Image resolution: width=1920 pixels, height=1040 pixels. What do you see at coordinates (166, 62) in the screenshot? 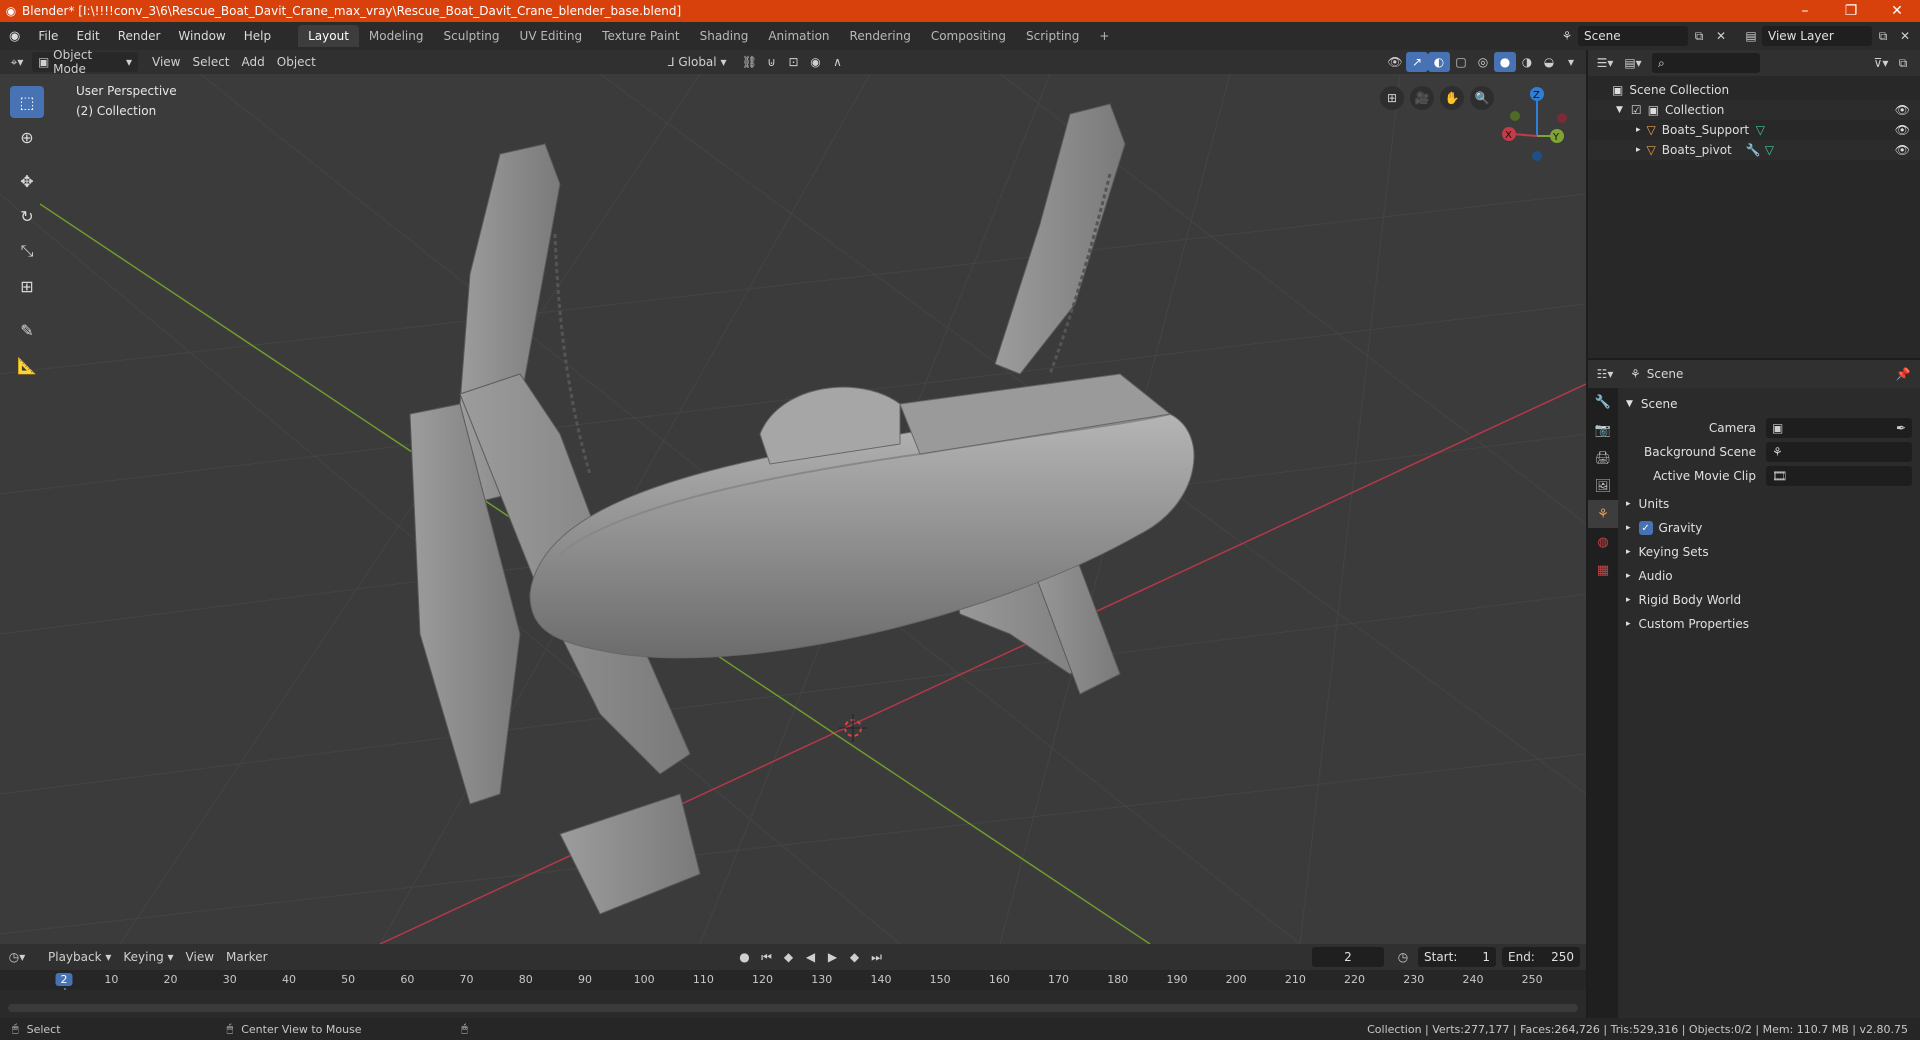
I see `menu-view: View` at bounding box center [166, 62].